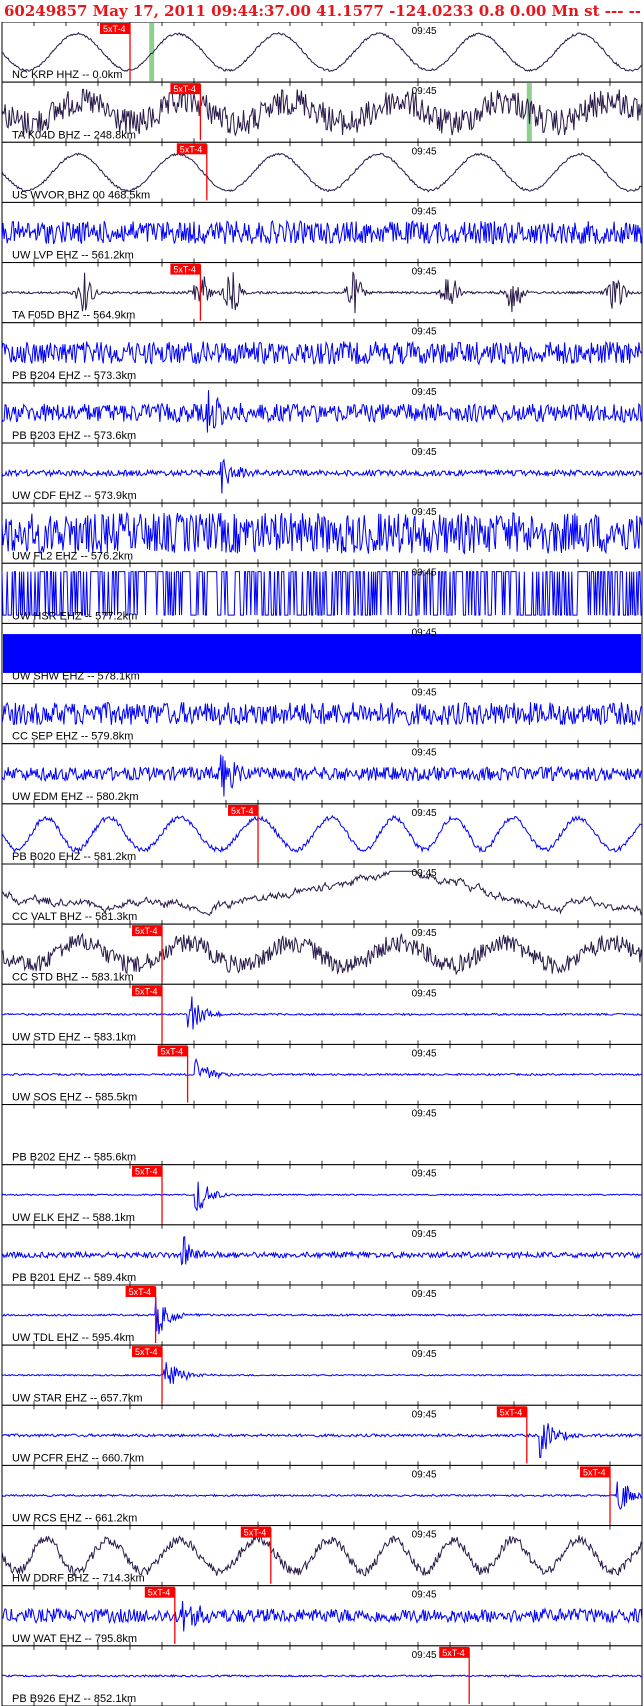 Image resolution: width=644 pixels, height=1706 pixels. What do you see at coordinates (322, 653) in the screenshot?
I see `trace-11: 09:45 UW SHW EHZ -- 578.1km` at bounding box center [322, 653].